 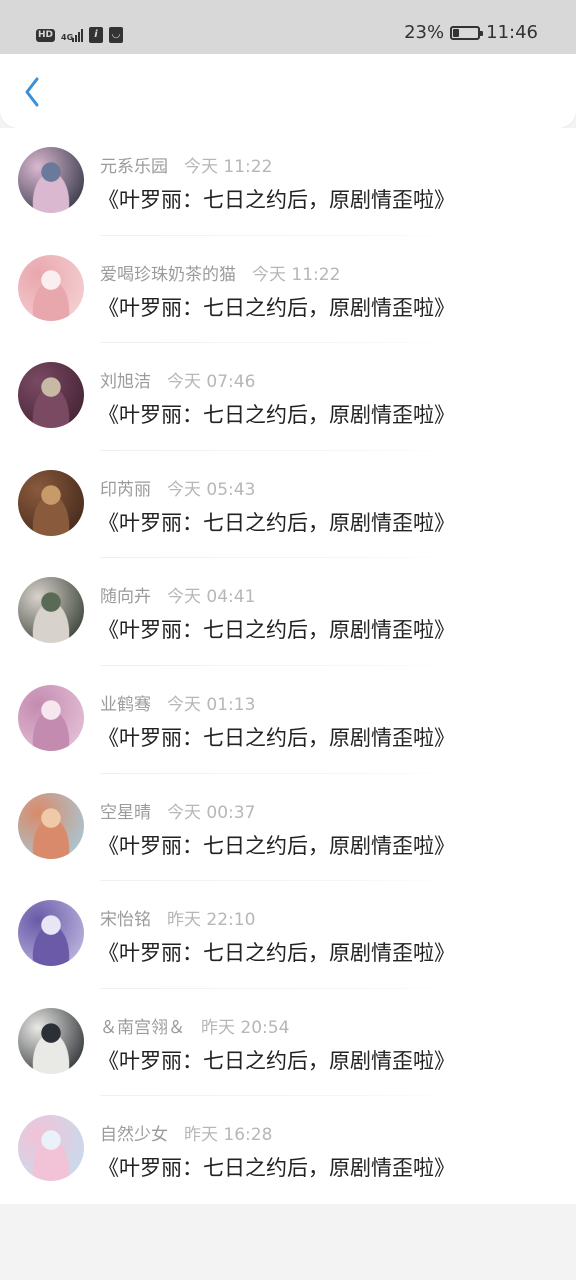 I want to click on author-name: 印芮丽, so click(x=125, y=487).